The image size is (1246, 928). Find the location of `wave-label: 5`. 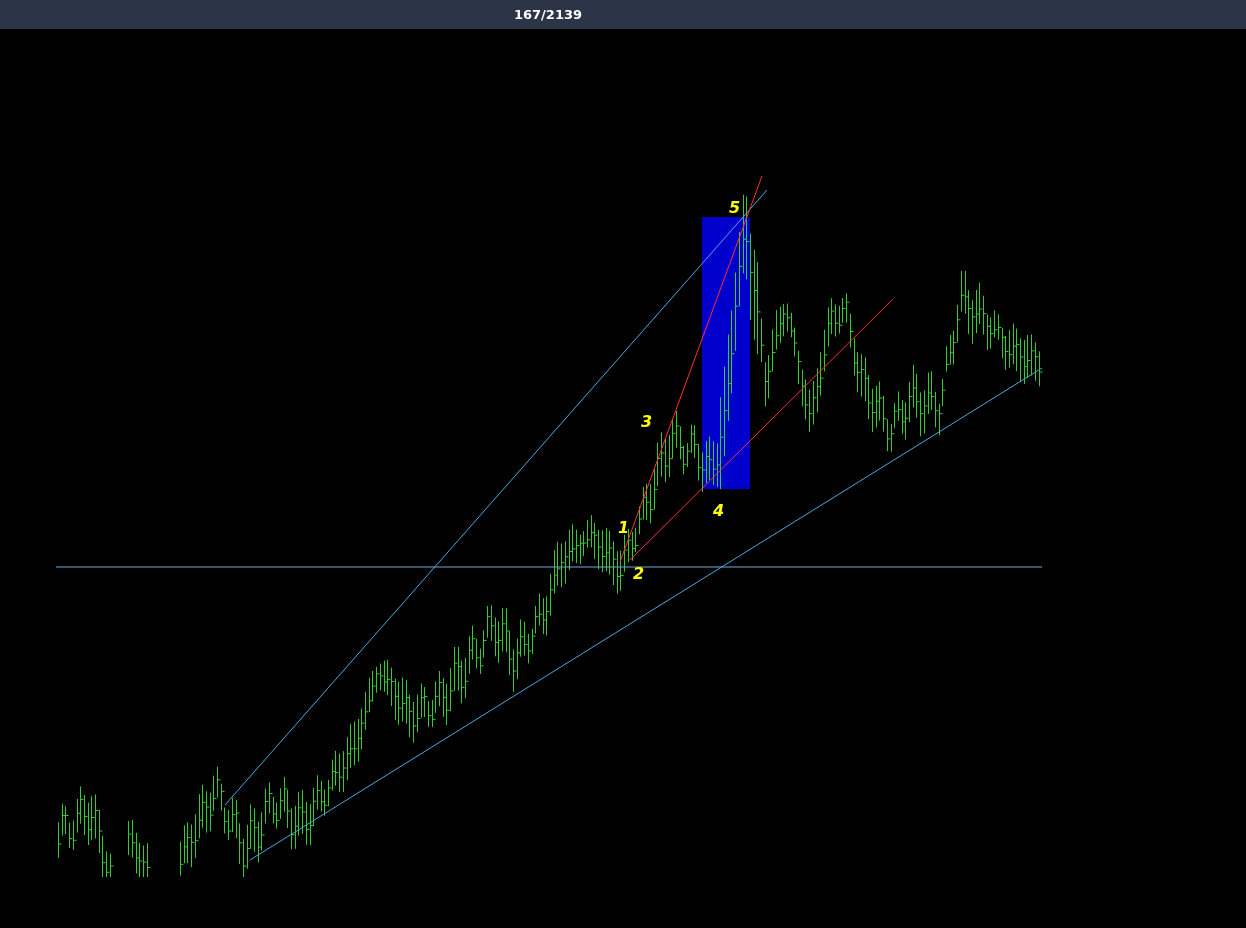

wave-label: 5 is located at coordinates (735, 207).